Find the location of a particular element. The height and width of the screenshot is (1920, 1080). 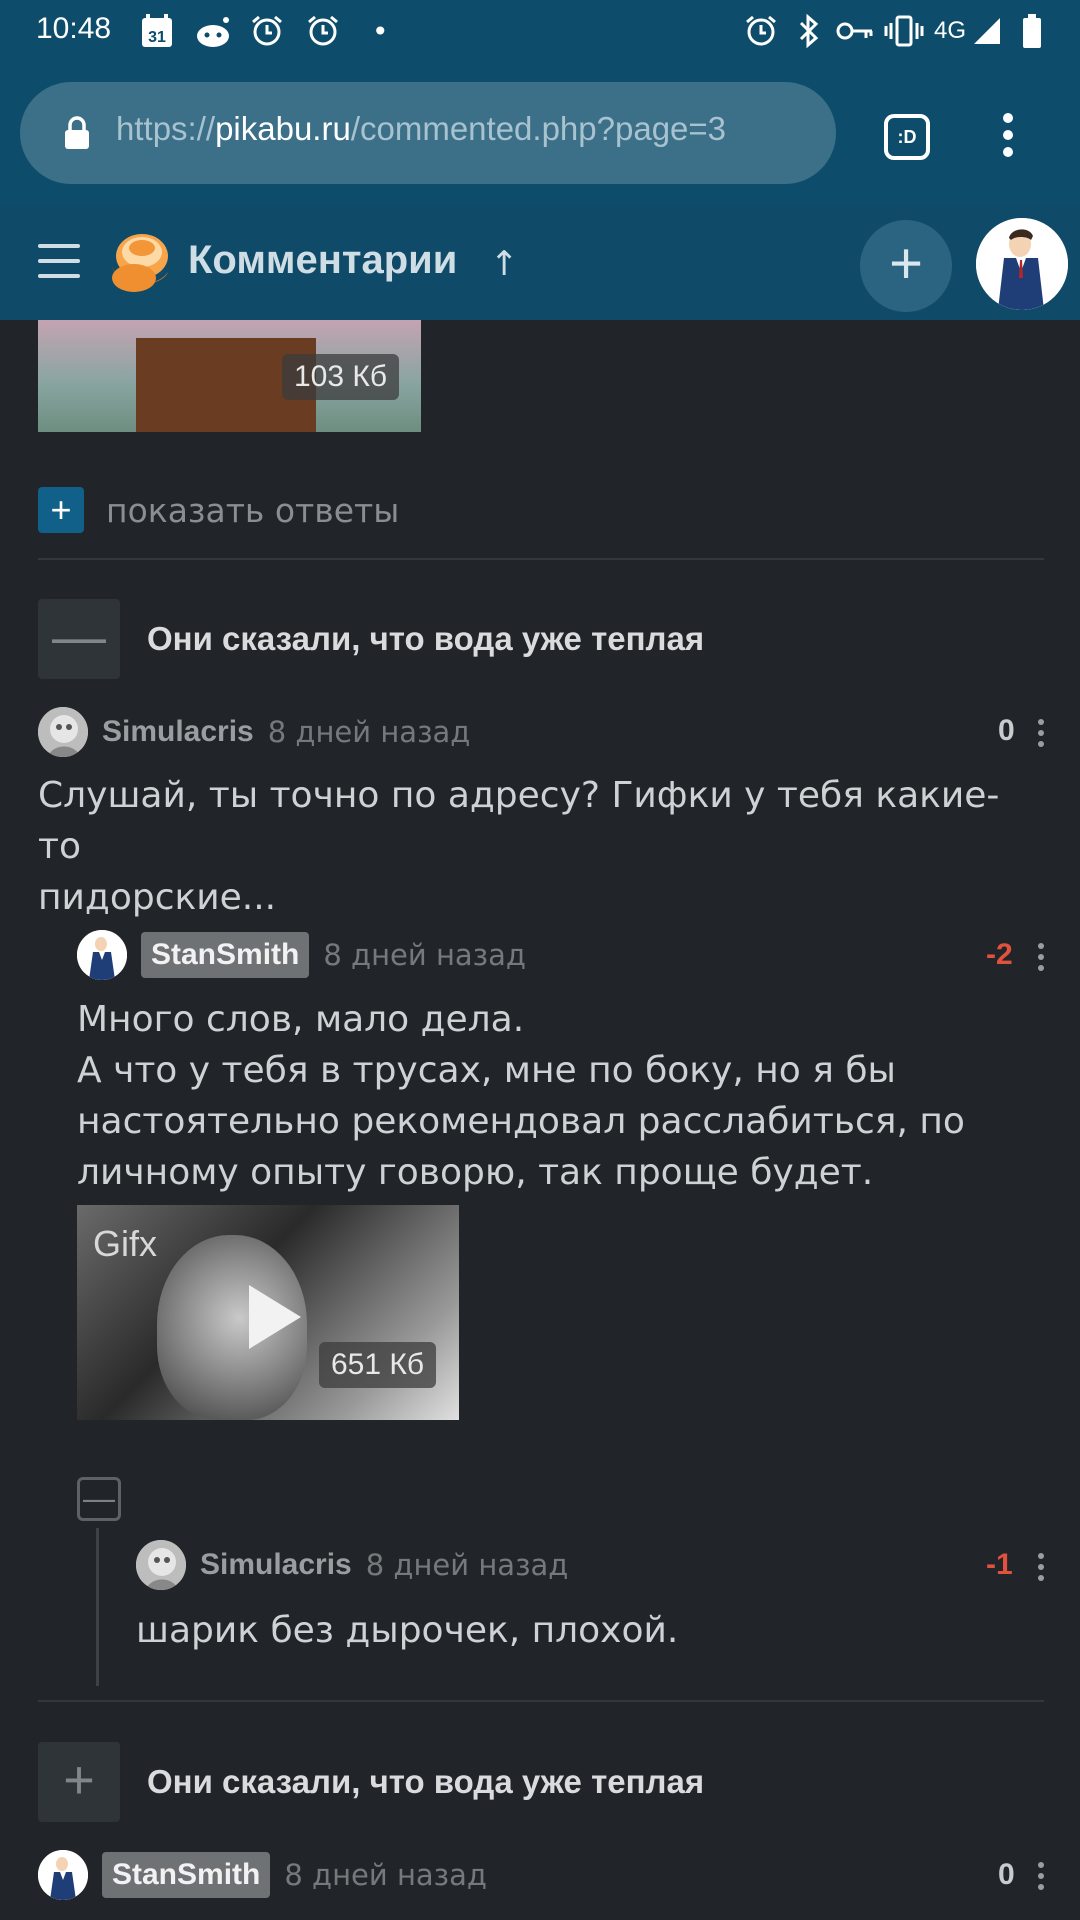

reddit-icon is located at coordinates (213, 31).